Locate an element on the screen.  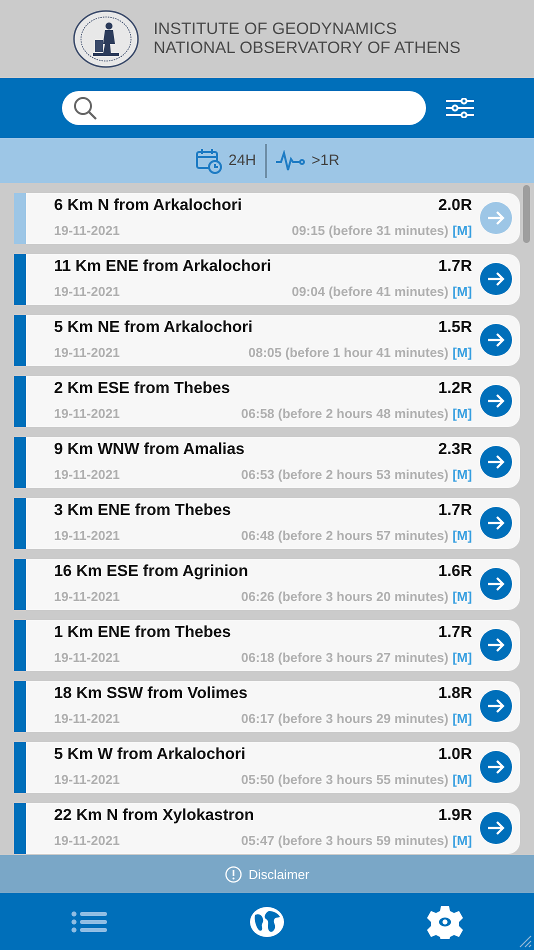
event-time: 09:15 (before 31 minutes) is located at coordinates (370, 230).